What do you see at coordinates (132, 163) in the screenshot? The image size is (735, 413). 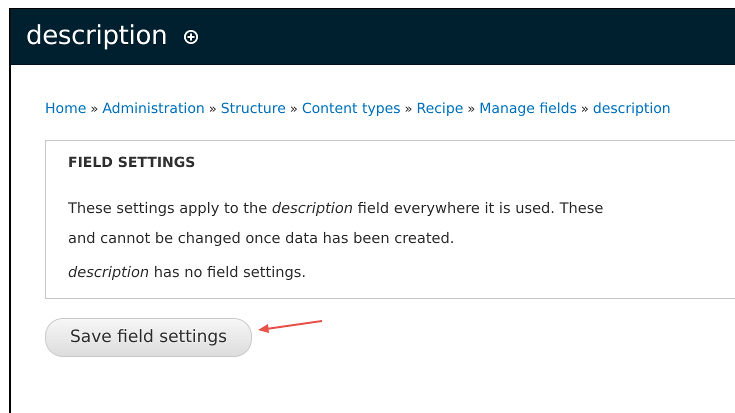 I see `panel-heading: FIELD SETTINGS` at bounding box center [132, 163].